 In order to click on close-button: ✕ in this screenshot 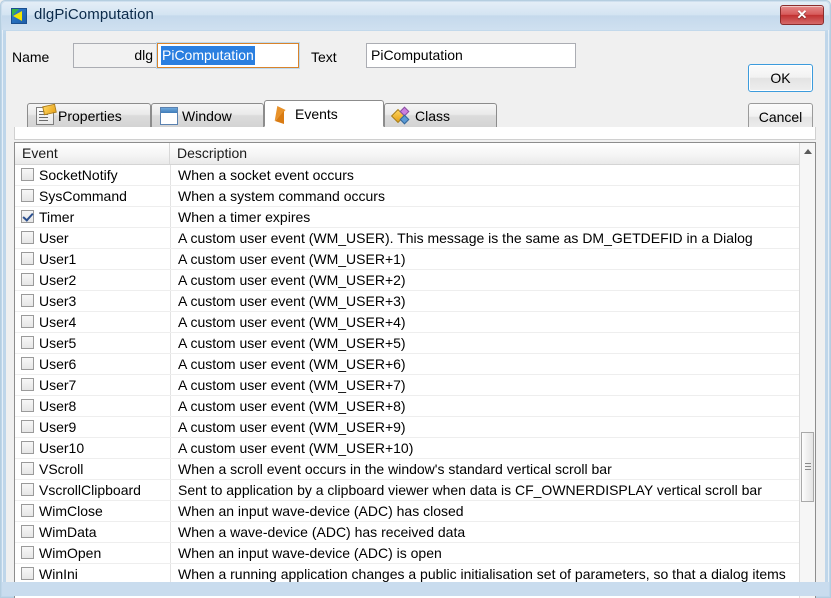, I will do `click(802, 15)`.